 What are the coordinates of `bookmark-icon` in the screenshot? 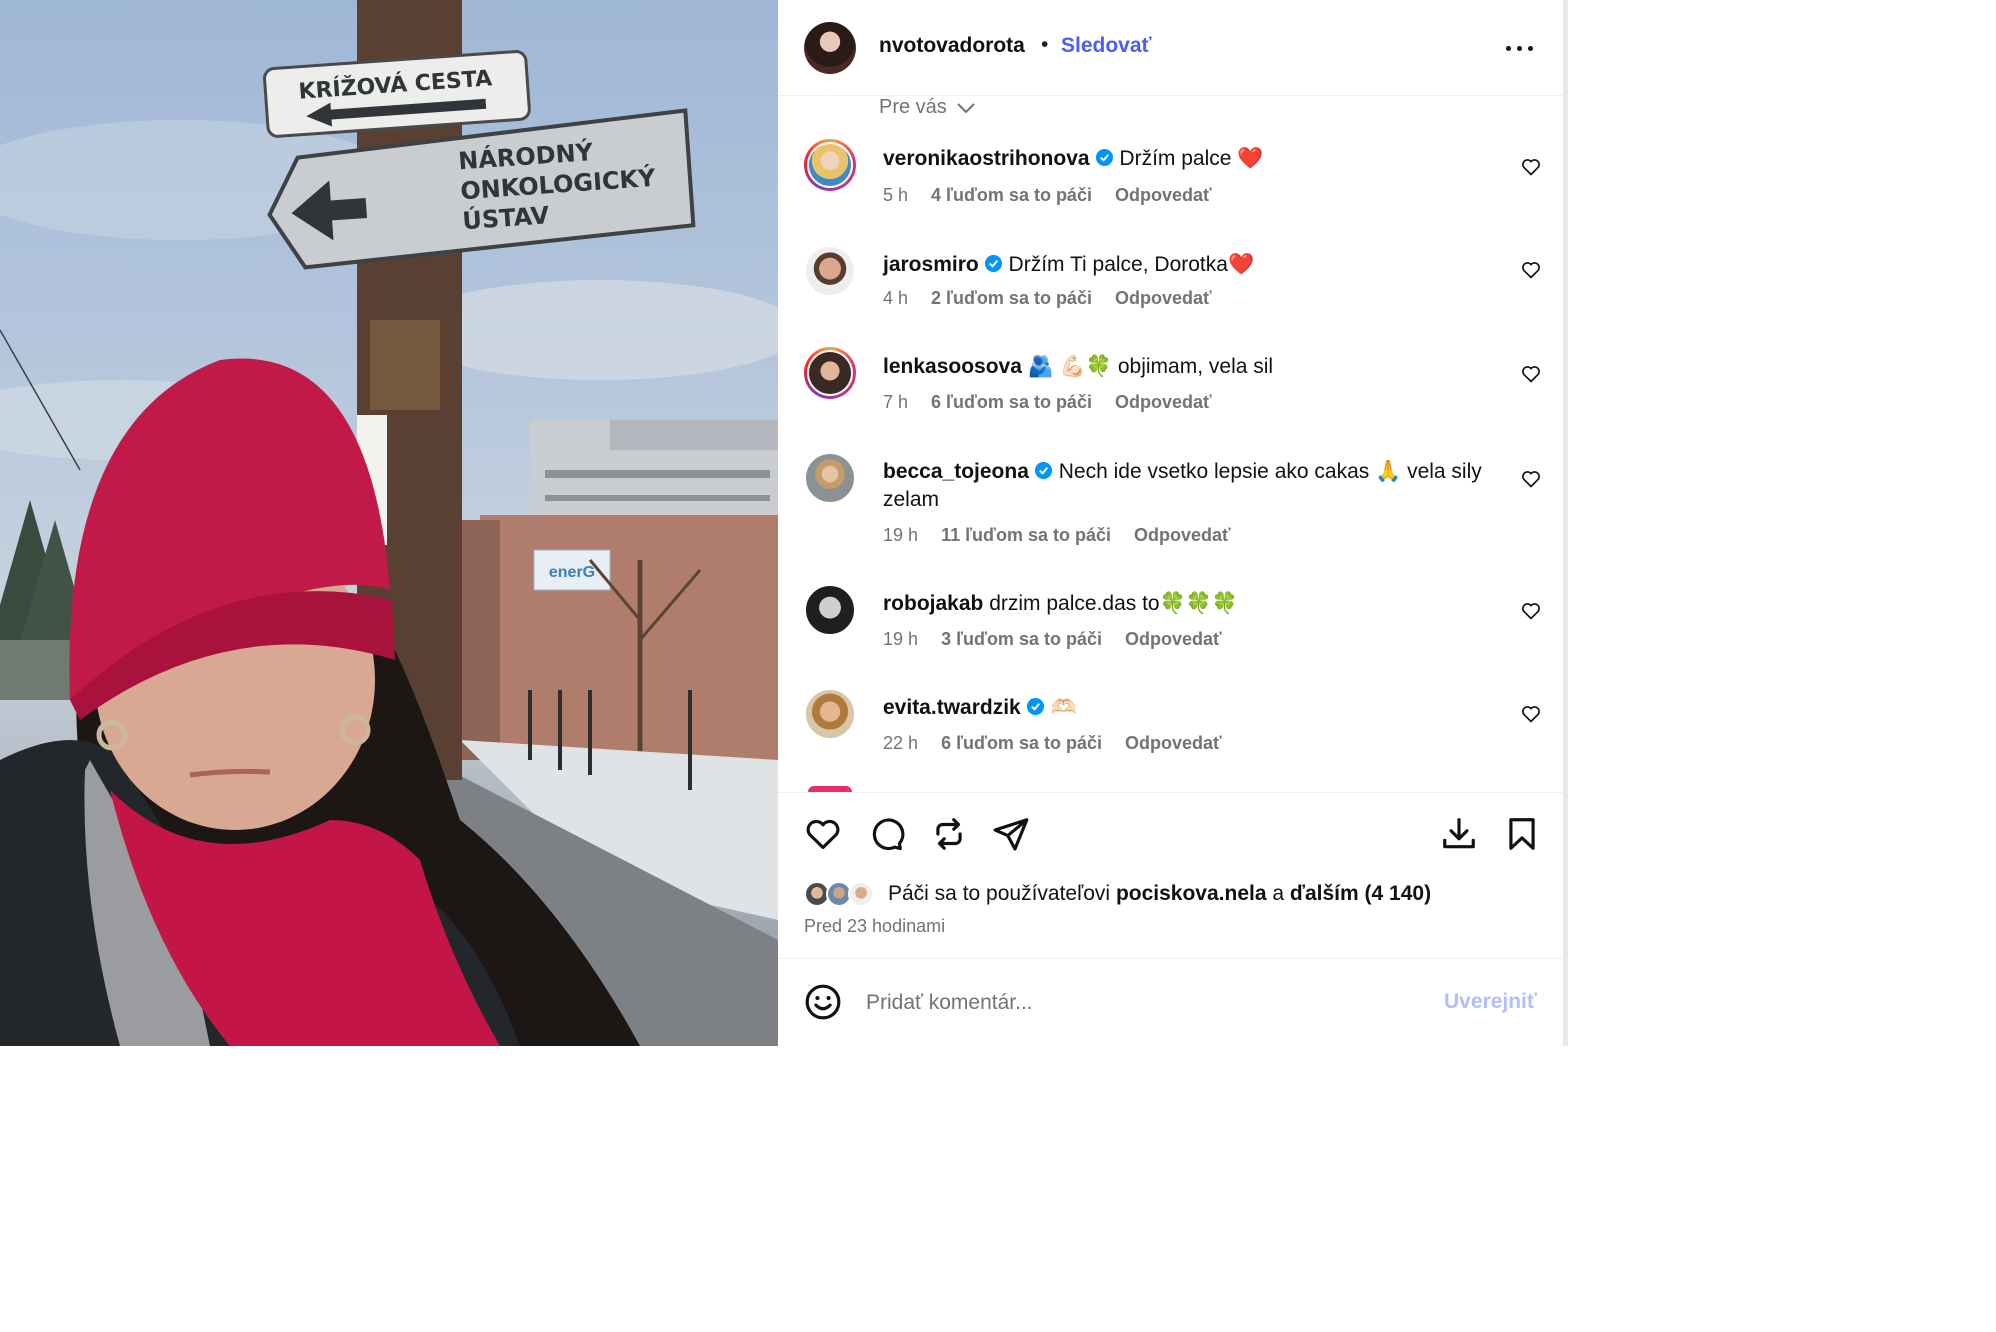 It's located at (1522, 834).